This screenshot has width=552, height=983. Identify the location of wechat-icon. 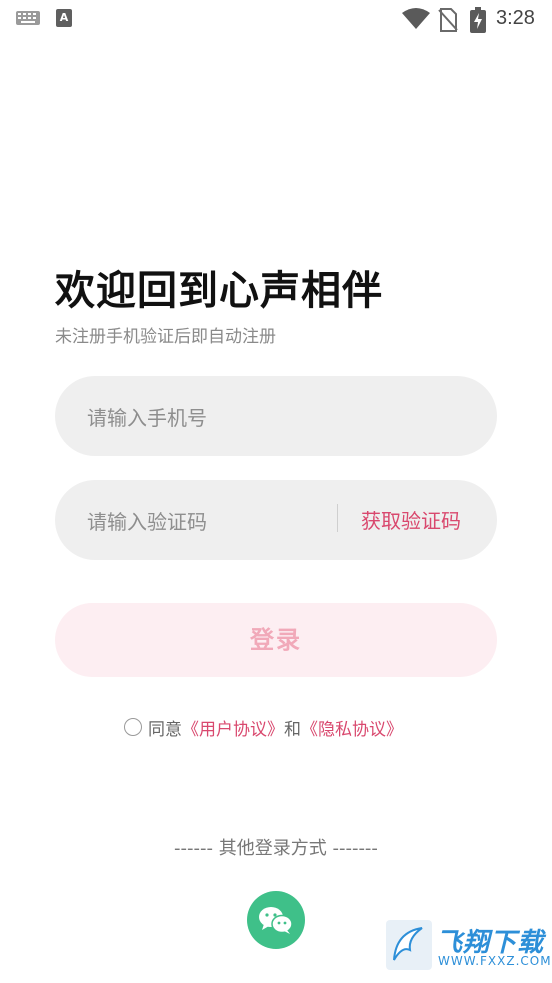
(276, 920).